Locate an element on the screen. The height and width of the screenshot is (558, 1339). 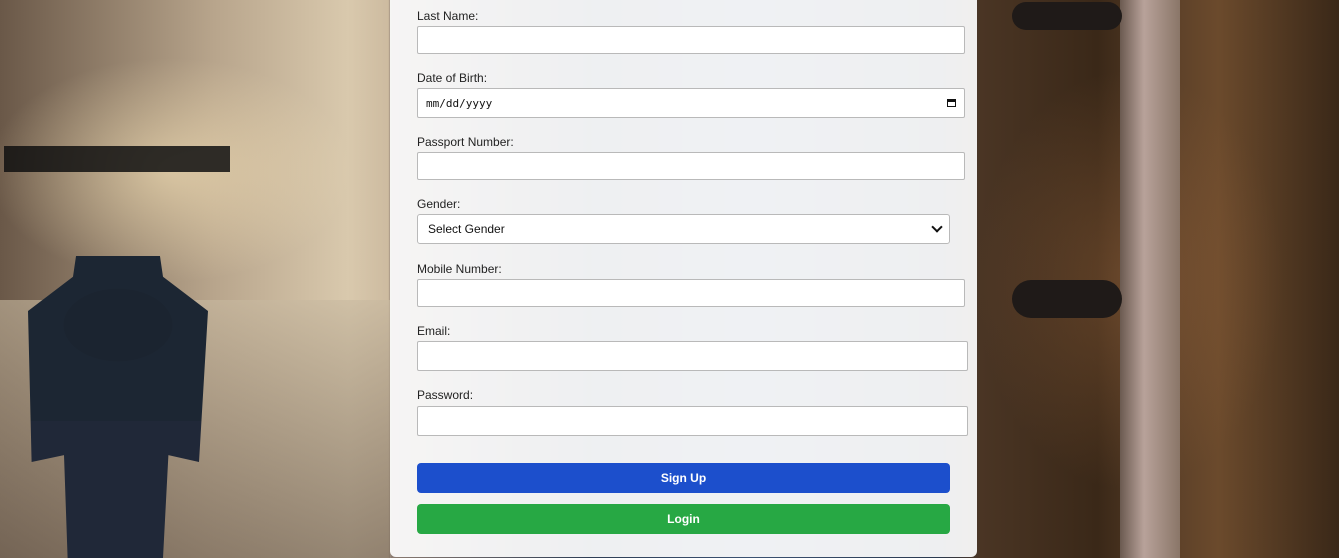
password-label: Password: is located at coordinates (445, 395).